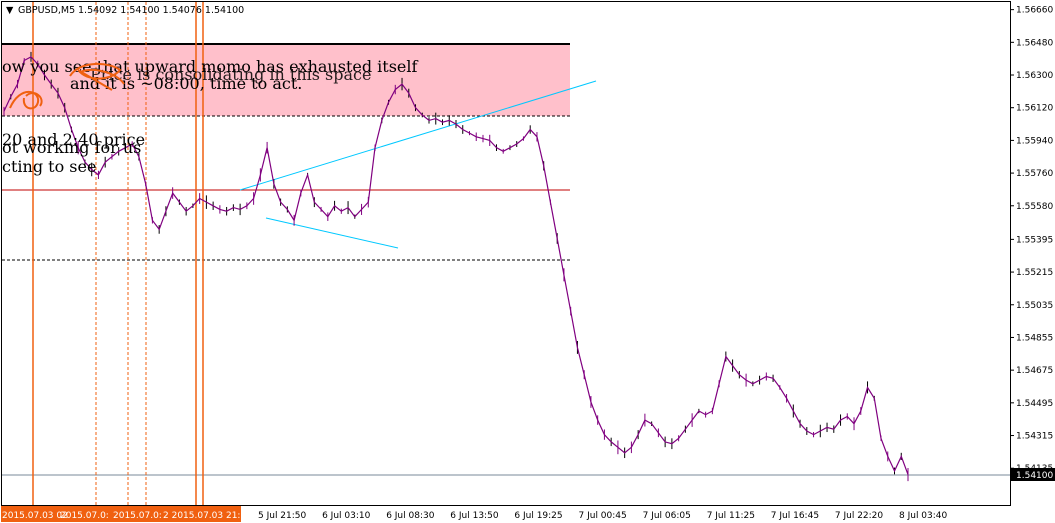 The width and height of the screenshot is (1055, 523). What do you see at coordinates (538, 516) in the screenshot?
I see `x-tick-label: 6 Jul 19:25` at bounding box center [538, 516].